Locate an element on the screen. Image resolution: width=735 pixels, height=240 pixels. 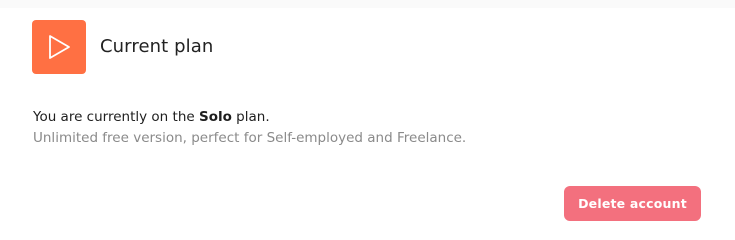
plan-icon-tile is located at coordinates (59, 47).